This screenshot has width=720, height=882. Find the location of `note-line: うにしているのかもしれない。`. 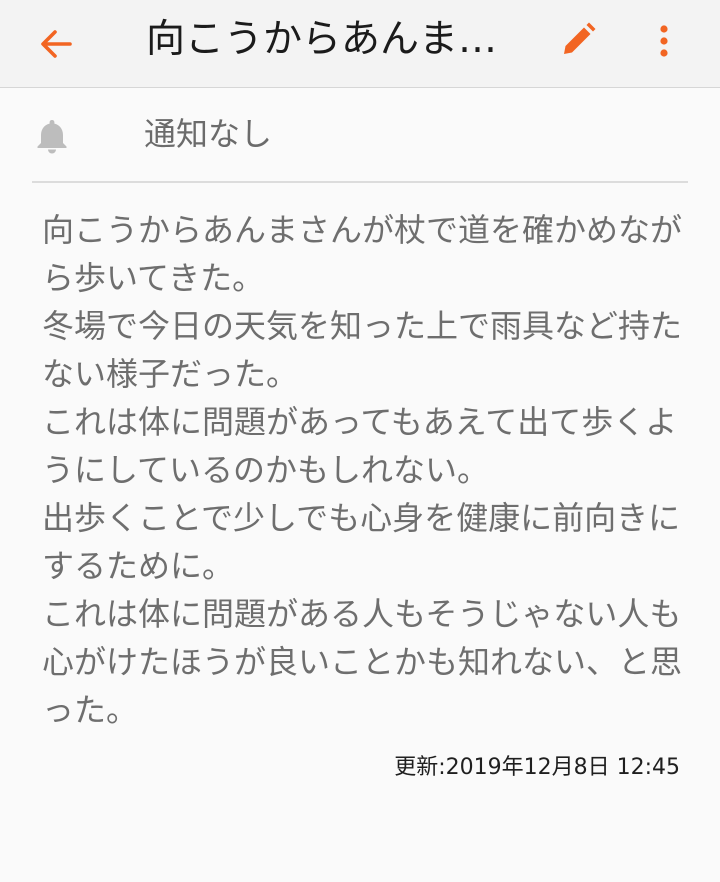

note-line: うにしているのかもしれない。 is located at coordinates (266, 470).